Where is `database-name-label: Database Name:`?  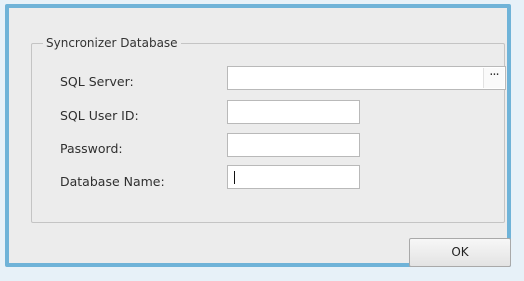
database-name-label: Database Name: is located at coordinates (112, 181).